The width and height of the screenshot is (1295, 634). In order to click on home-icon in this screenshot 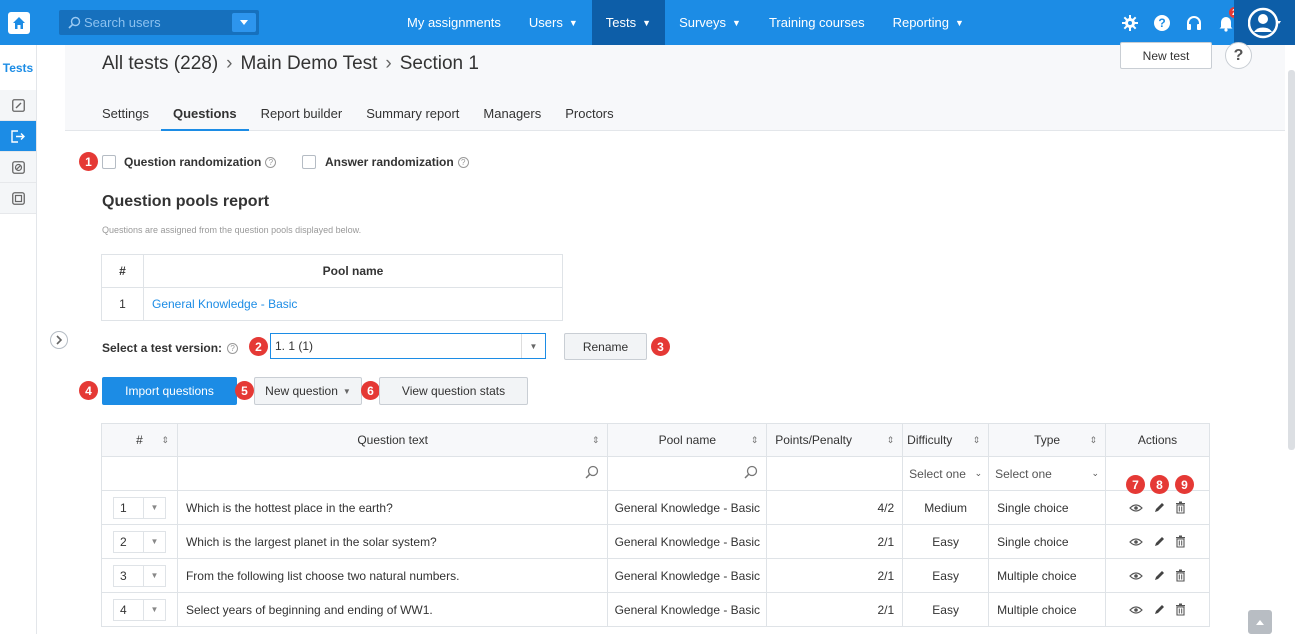, I will do `click(18, 22)`.